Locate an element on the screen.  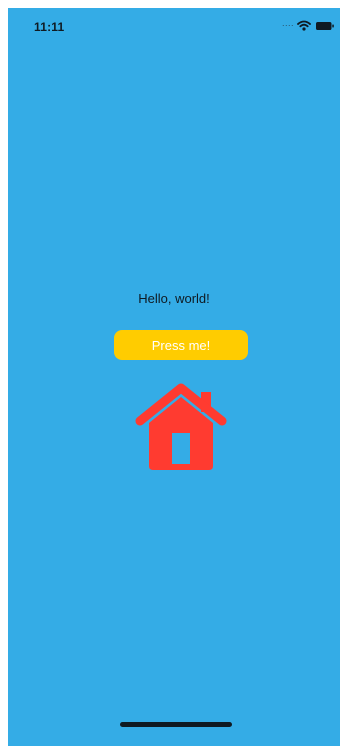
wifi-icon is located at coordinates (304, 25).